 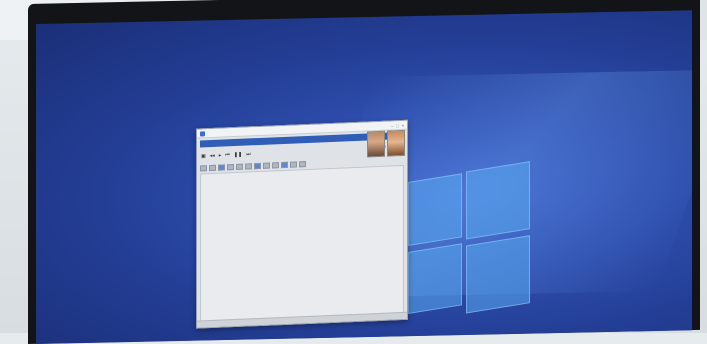 What do you see at coordinates (392, 125) in the screenshot?
I see `minimize-icon: –` at bounding box center [392, 125].